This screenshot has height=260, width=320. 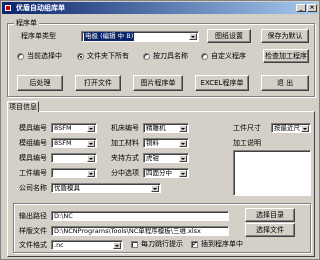 I want to click on notes-label: 加工说明, so click(x=247, y=143).